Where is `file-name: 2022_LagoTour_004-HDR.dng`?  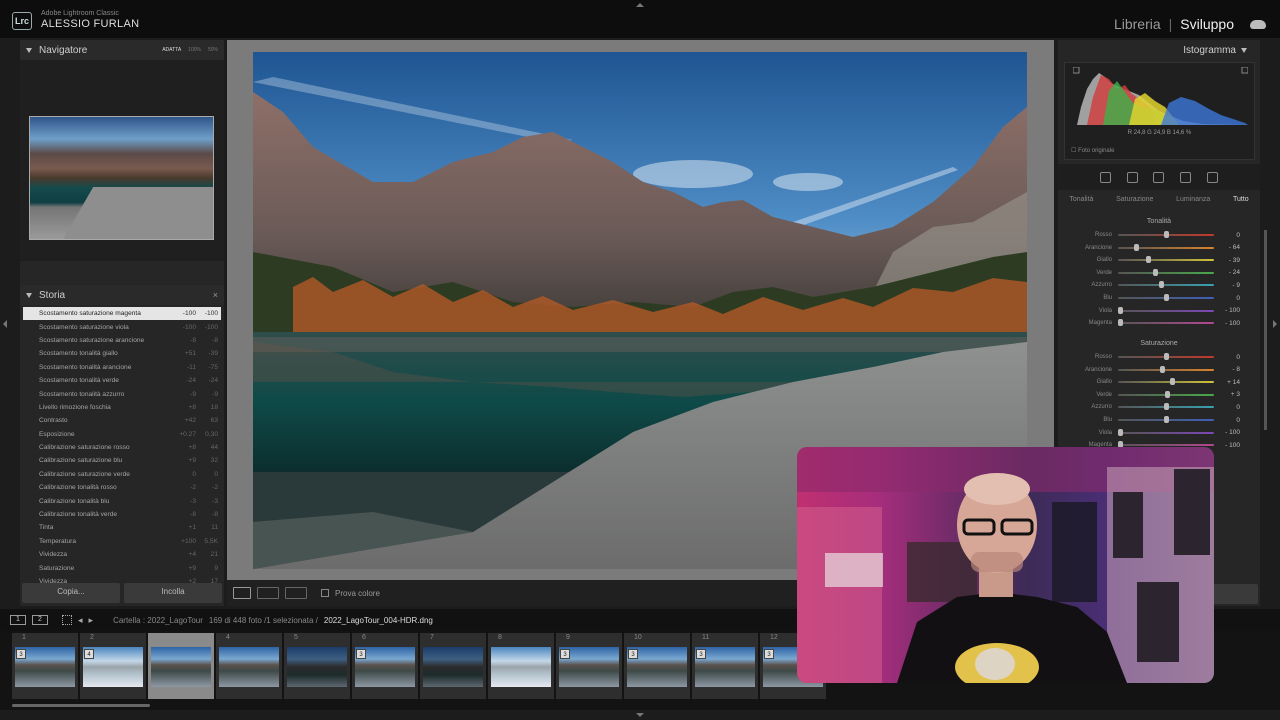 file-name: 2022_LagoTour_004-HDR.dng is located at coordinates (378, 620).